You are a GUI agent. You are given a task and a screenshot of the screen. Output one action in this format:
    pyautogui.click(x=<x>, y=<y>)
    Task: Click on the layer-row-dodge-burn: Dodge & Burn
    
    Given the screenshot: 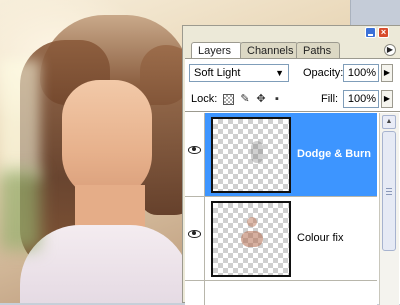 What is the action you would take?
    pyautogui.click(x=281, y=155)
    